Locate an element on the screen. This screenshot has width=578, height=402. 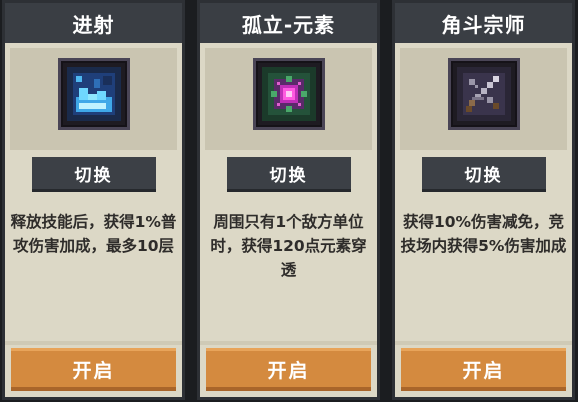
talent-description: 释放技能后，获得1%普攻伤害加成，最多10层 is located at coordinates (93, 234).